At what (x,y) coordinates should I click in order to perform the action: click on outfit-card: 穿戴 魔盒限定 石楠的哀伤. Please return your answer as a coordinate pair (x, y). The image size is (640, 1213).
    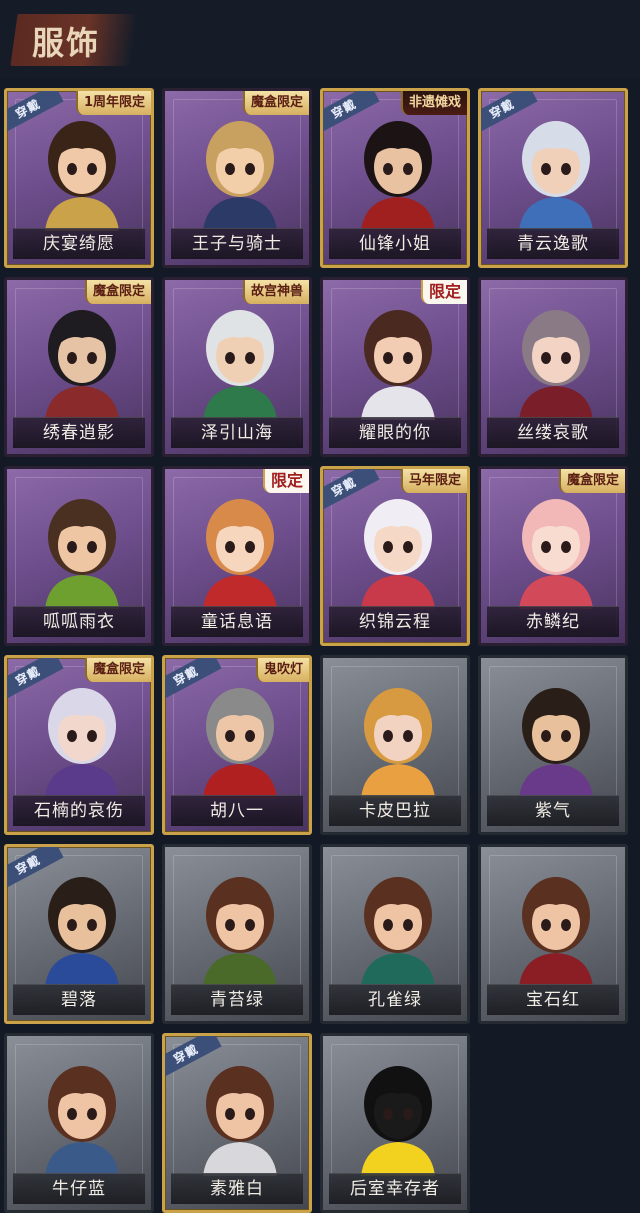
    Looking at the image, I should click on (79, 745).